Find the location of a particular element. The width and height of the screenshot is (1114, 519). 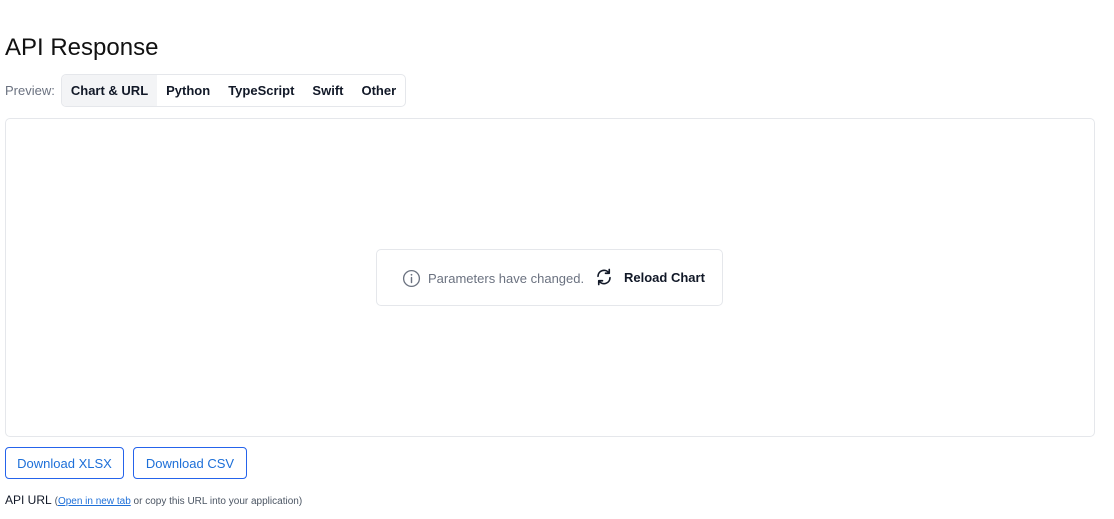

refresh-icon is located at coordinates (604, 277).